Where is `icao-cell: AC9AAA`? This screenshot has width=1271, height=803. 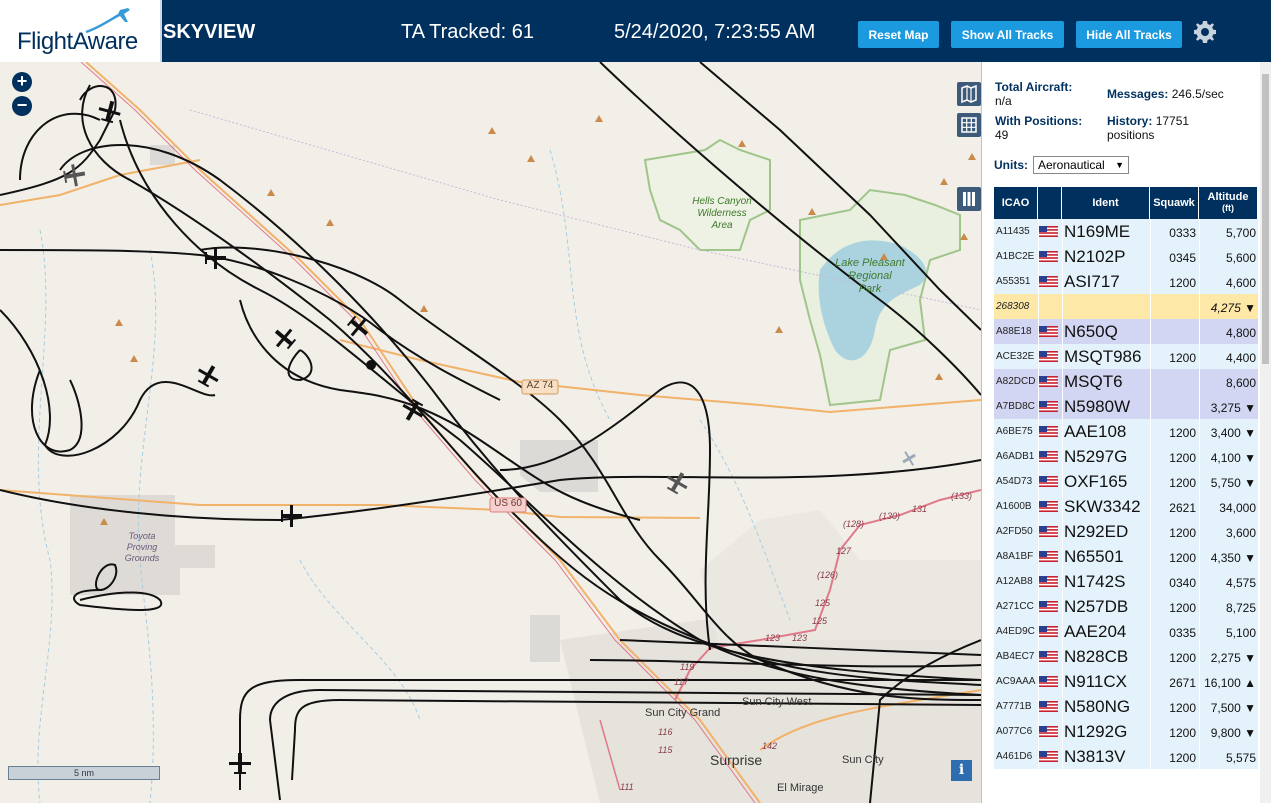
icao-cell: AC9AAA is located at coordinates (1016, 681).